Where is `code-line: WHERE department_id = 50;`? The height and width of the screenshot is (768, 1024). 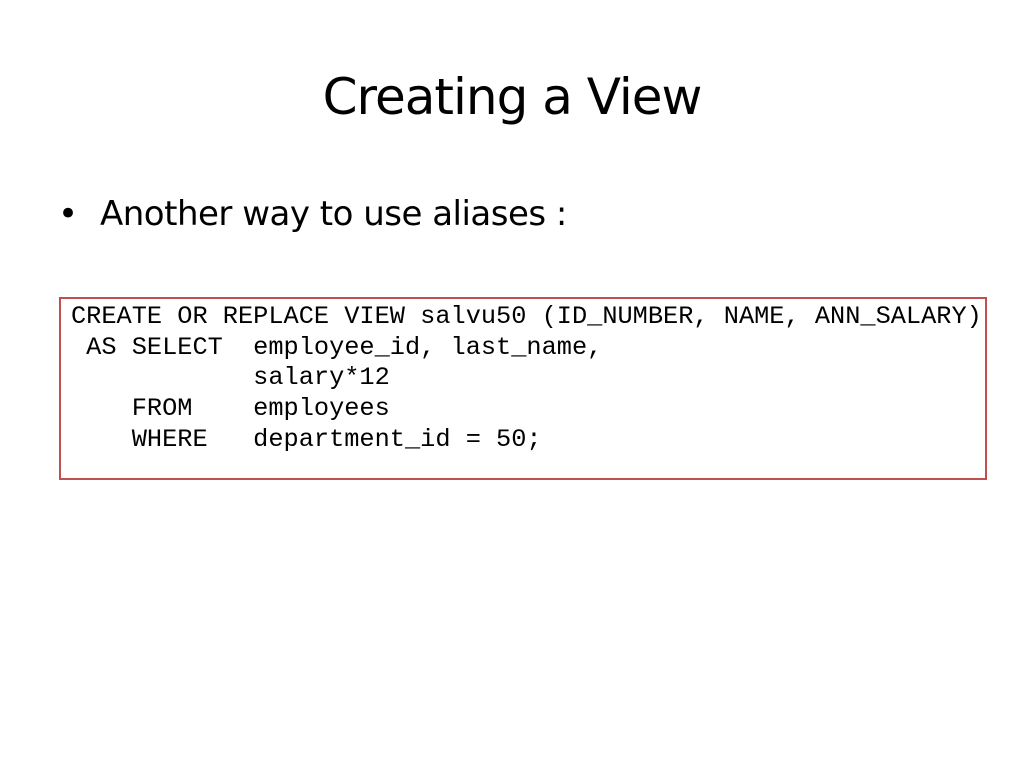
code-line: WHERE department_id = 50; is located at coordinates (306, 439).